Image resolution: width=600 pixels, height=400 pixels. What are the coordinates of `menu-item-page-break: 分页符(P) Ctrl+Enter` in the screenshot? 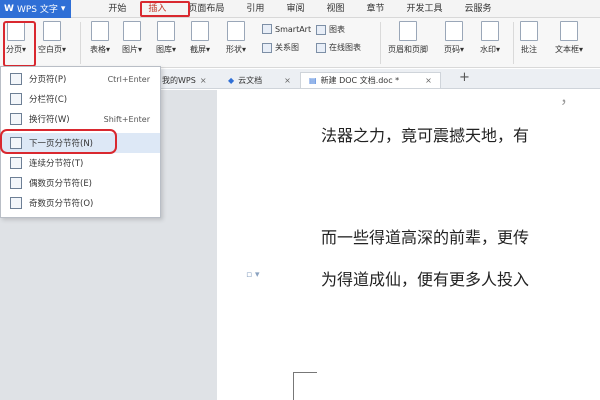 It's located at (81, 79).